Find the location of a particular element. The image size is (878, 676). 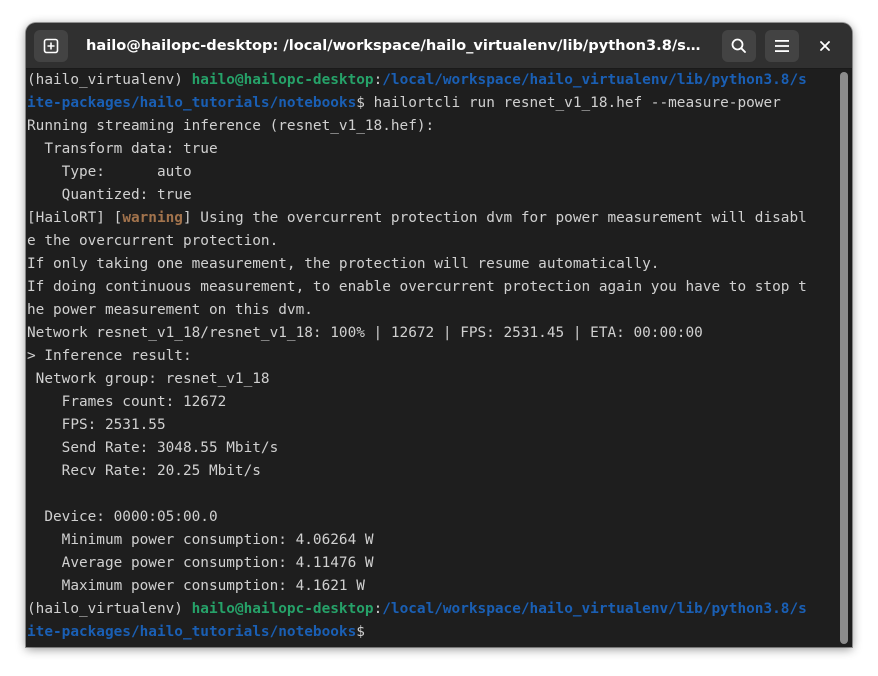

output-line: Maximum power consumption: 4.1621 W is located at coordinates (196, 586).